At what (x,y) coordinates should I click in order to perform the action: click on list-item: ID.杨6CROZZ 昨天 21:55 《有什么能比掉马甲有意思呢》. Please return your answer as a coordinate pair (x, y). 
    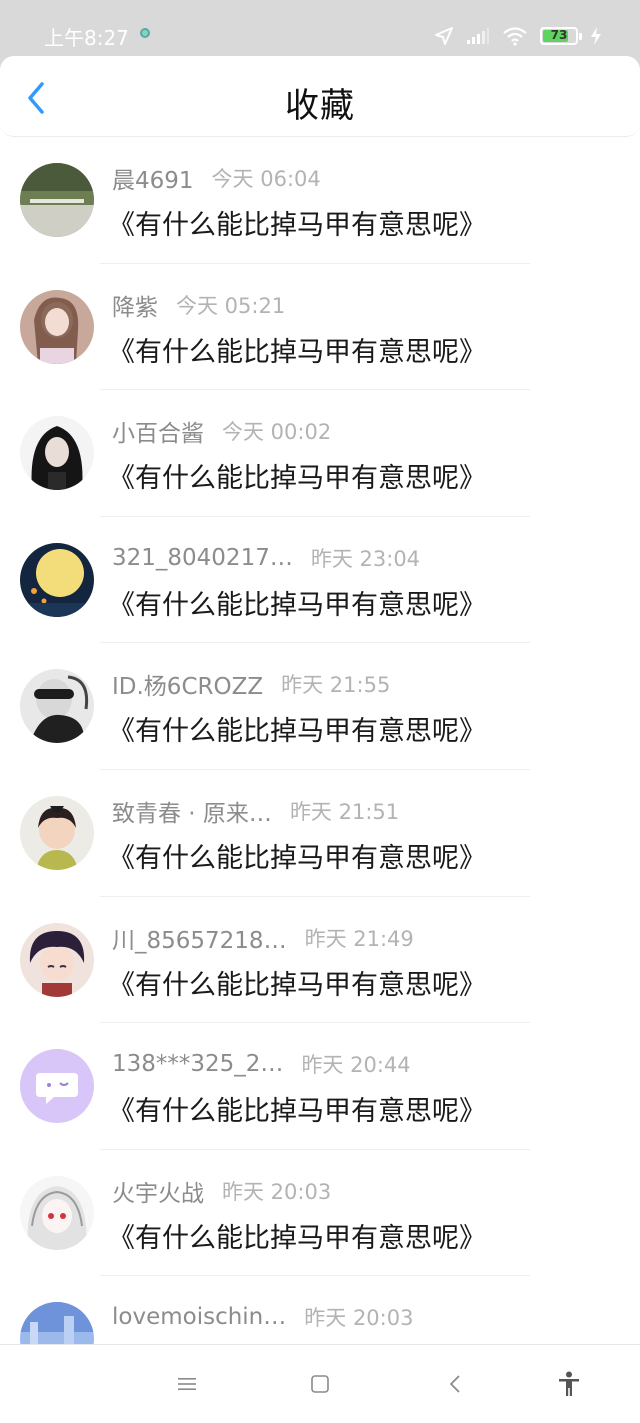
    Looking at the image, I should click on (320, 706).